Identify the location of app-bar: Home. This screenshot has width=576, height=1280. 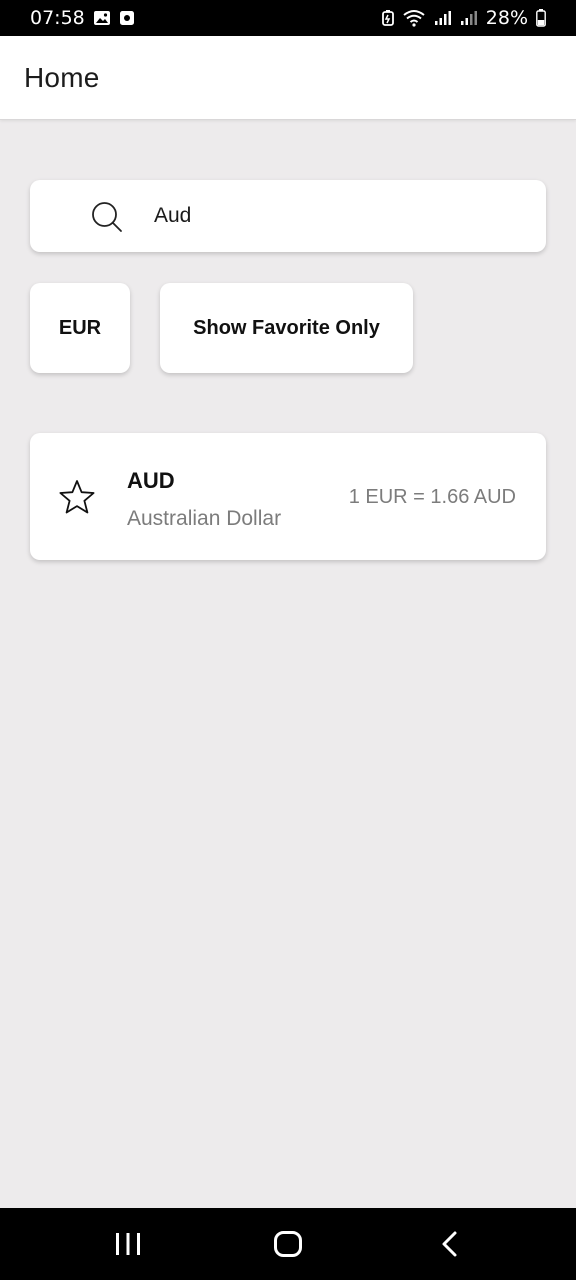
(288, 78).